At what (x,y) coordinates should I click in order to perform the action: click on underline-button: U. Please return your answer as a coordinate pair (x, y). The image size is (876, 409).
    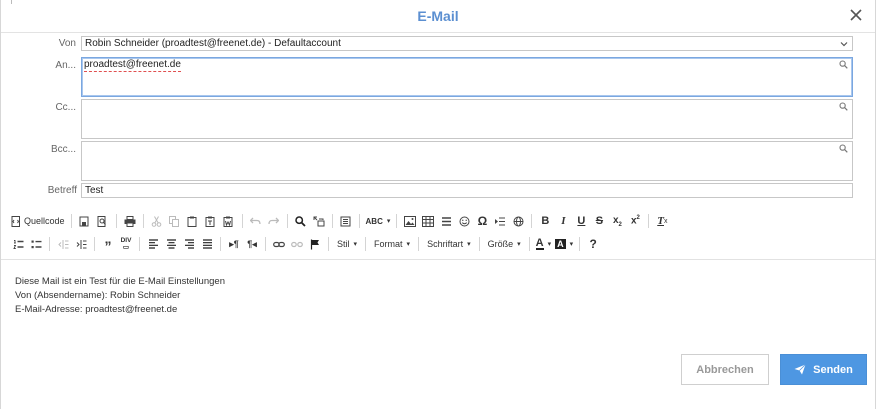
    Looking at the image, I should click on (581, 221).